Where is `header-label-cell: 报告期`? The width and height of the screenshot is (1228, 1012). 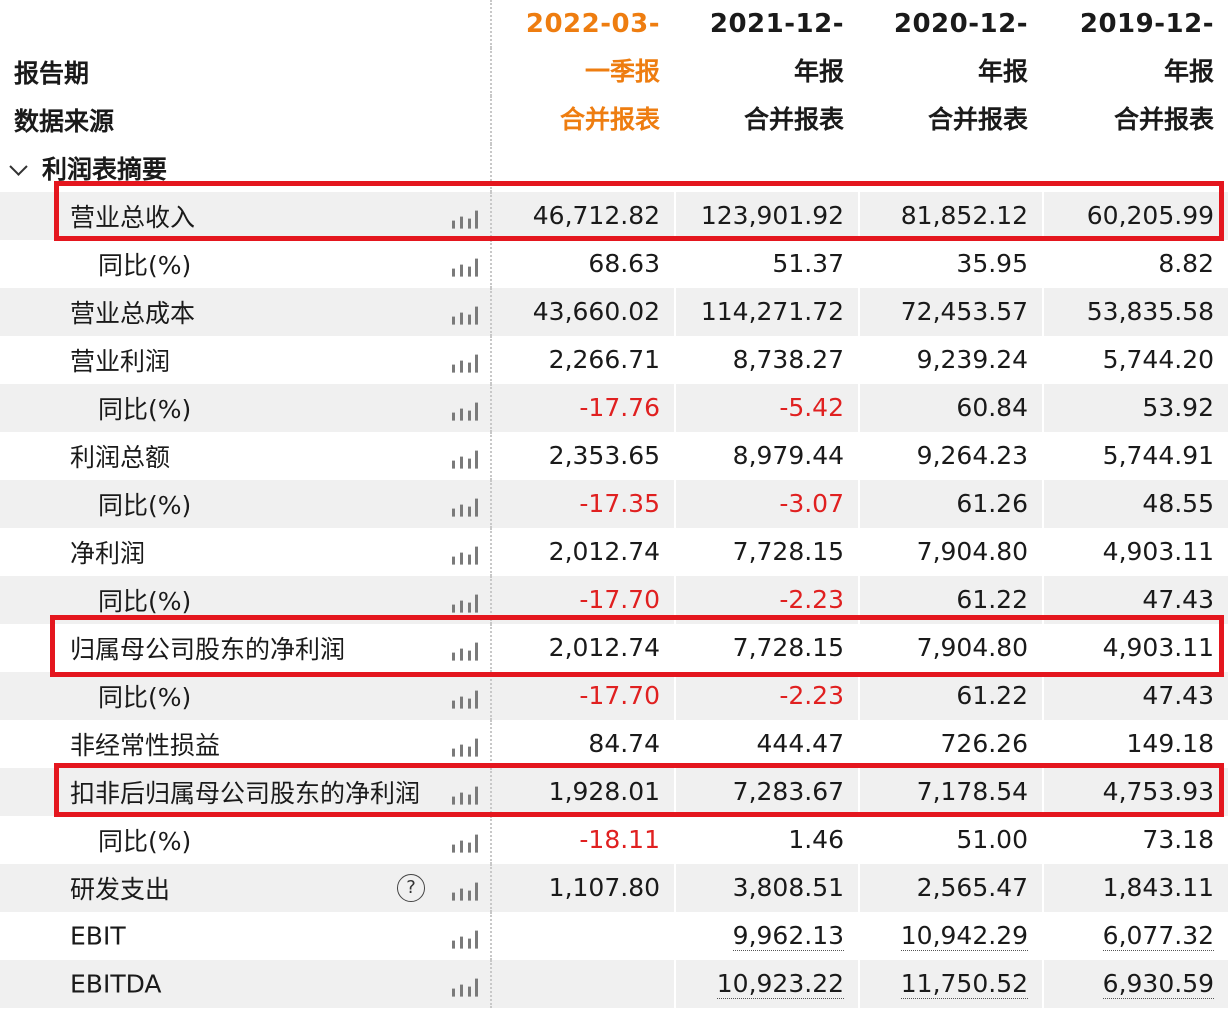 header-label-cell: 报告期 is located at coordinates (246, 72).